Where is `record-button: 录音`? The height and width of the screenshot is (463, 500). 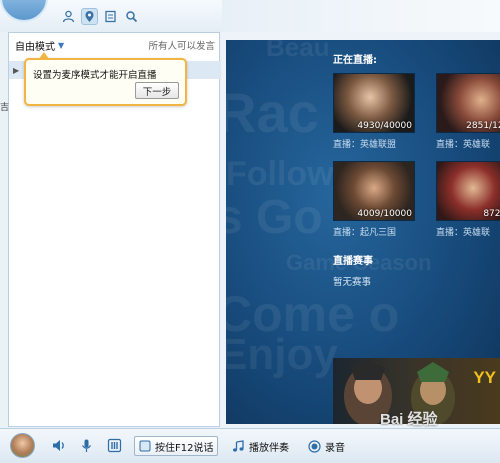
record-button: 录音 is located at coordinates (326, 446).